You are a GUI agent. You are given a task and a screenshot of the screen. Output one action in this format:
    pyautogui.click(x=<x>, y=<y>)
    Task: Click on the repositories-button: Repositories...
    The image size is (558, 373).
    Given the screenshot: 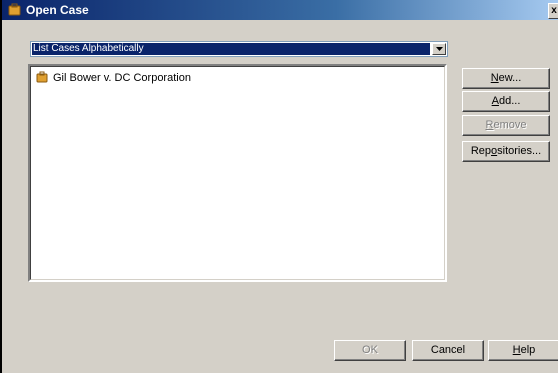 What is the action you would take?
    pyautogui.click(x=506, y=151)
    